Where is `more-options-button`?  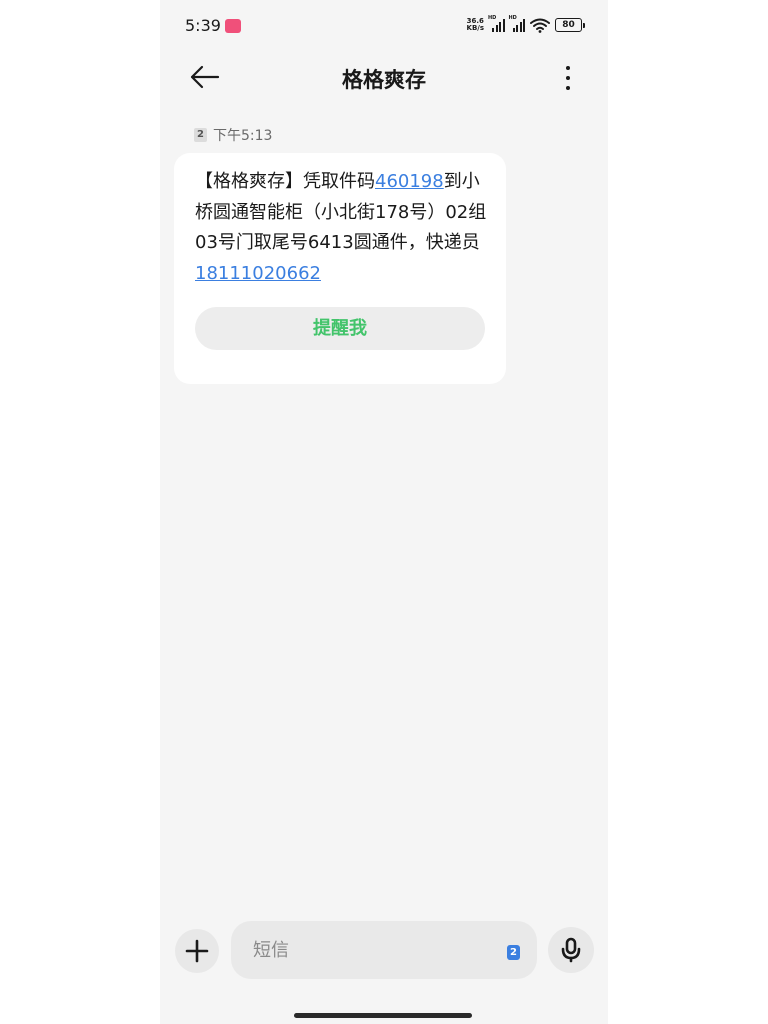
more-options-button is located at coordinates (568, 78).